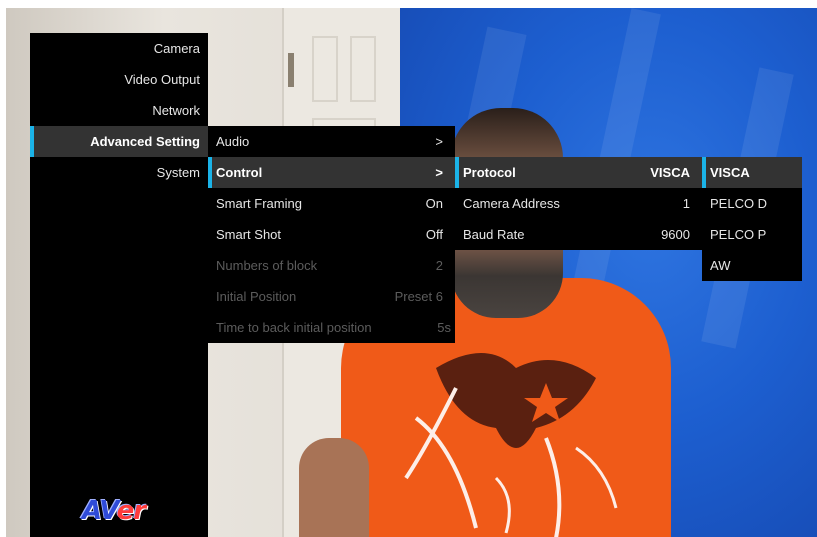  I want to click on advanced-item-numbers-of-block: Numbers of block 2, so click(329, 265).